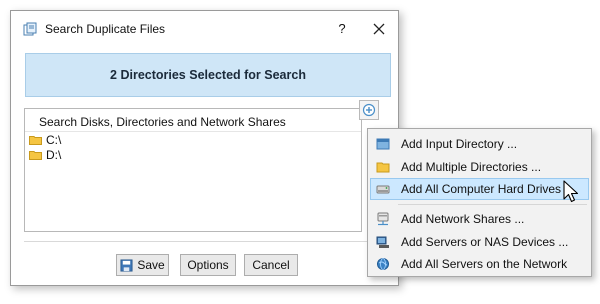  I want to click on cancel-label: Cancel, so click(271, 265).